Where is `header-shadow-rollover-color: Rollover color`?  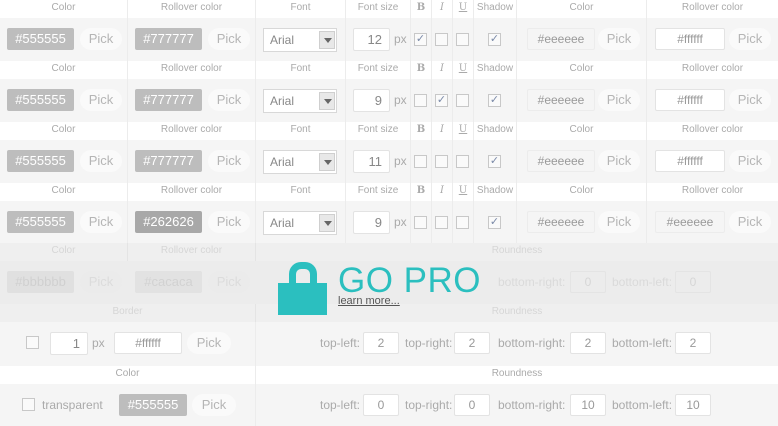
header-shadow-rollover-color: Rollover color is located at coordinates (712, 68).